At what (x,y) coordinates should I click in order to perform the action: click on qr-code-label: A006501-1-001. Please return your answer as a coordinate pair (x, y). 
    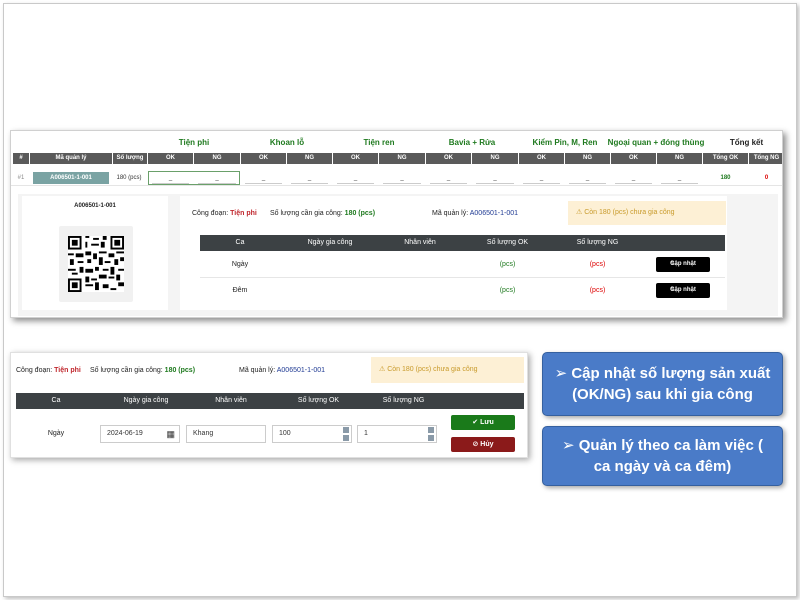
    Looking at the image, I should click on (95, 206).